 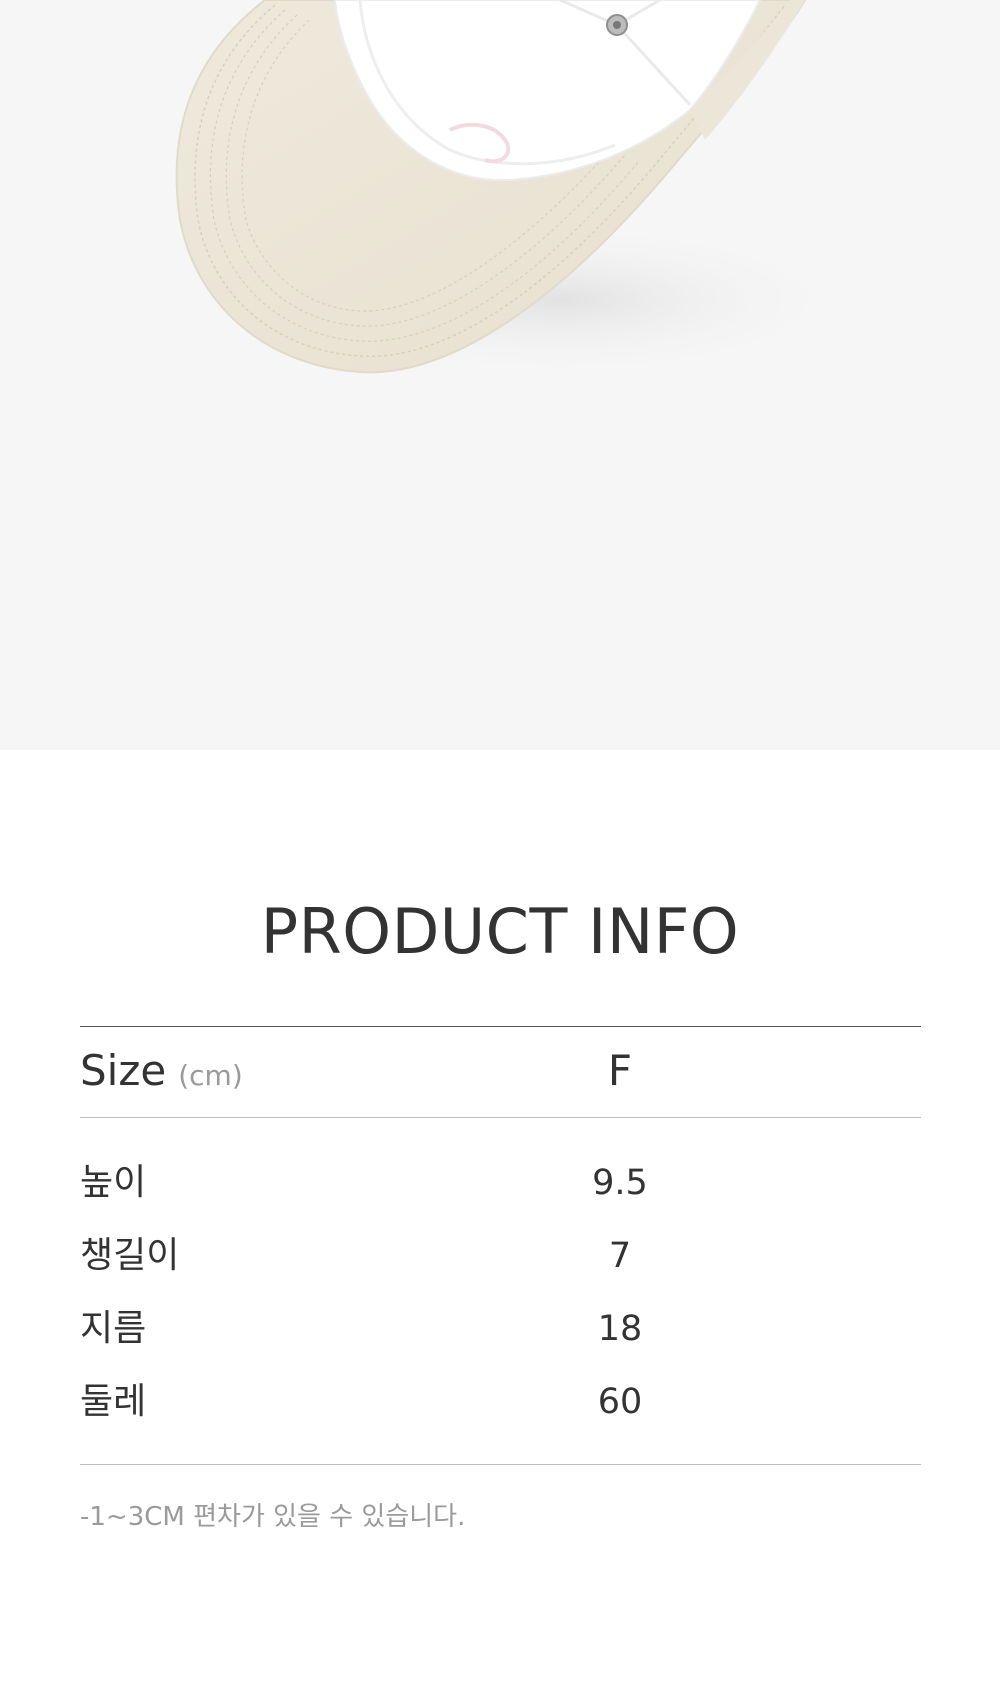 What do you see at coordinates (113, 1182) in the screenshot?
I see `row-label: 높이` at bounding box center [113, 1182].